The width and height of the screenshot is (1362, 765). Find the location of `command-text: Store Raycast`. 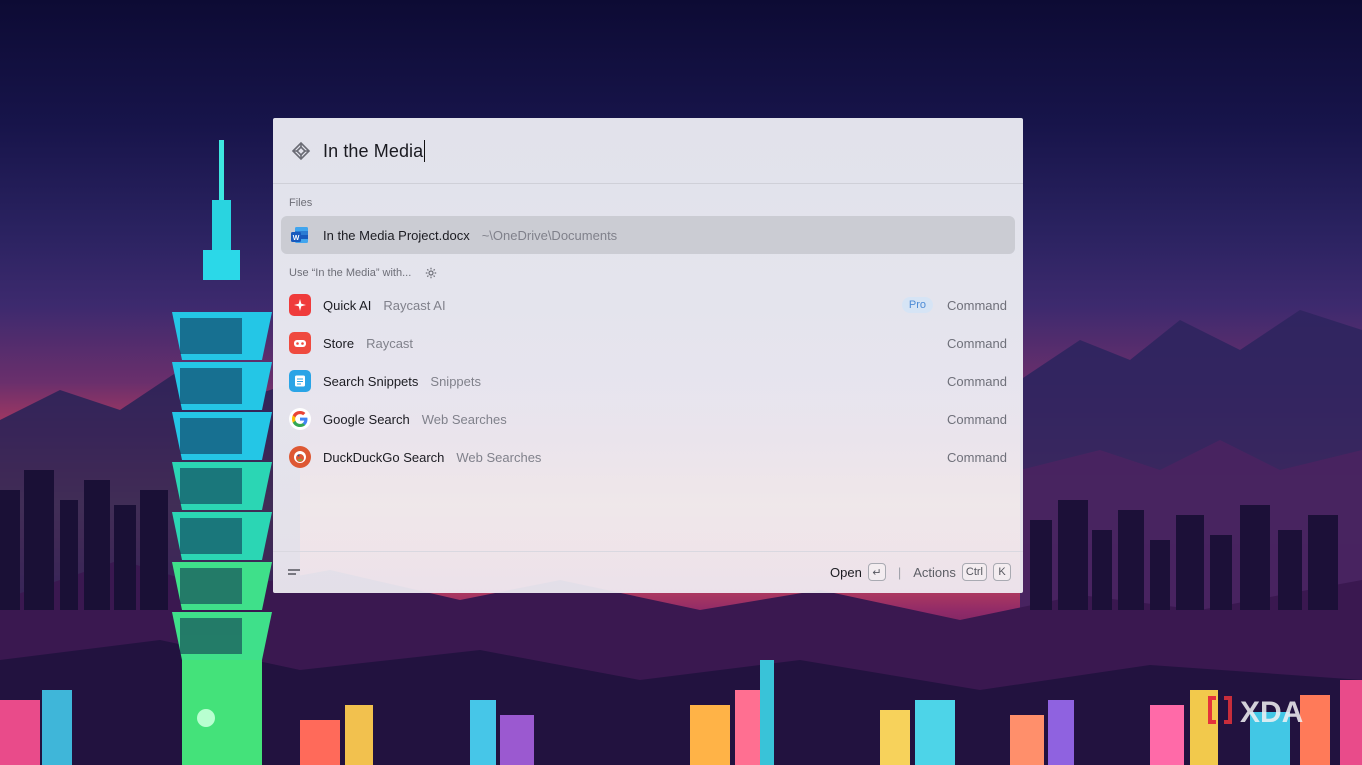

command-text: Store Raycast is located at coordinates (368, 343).